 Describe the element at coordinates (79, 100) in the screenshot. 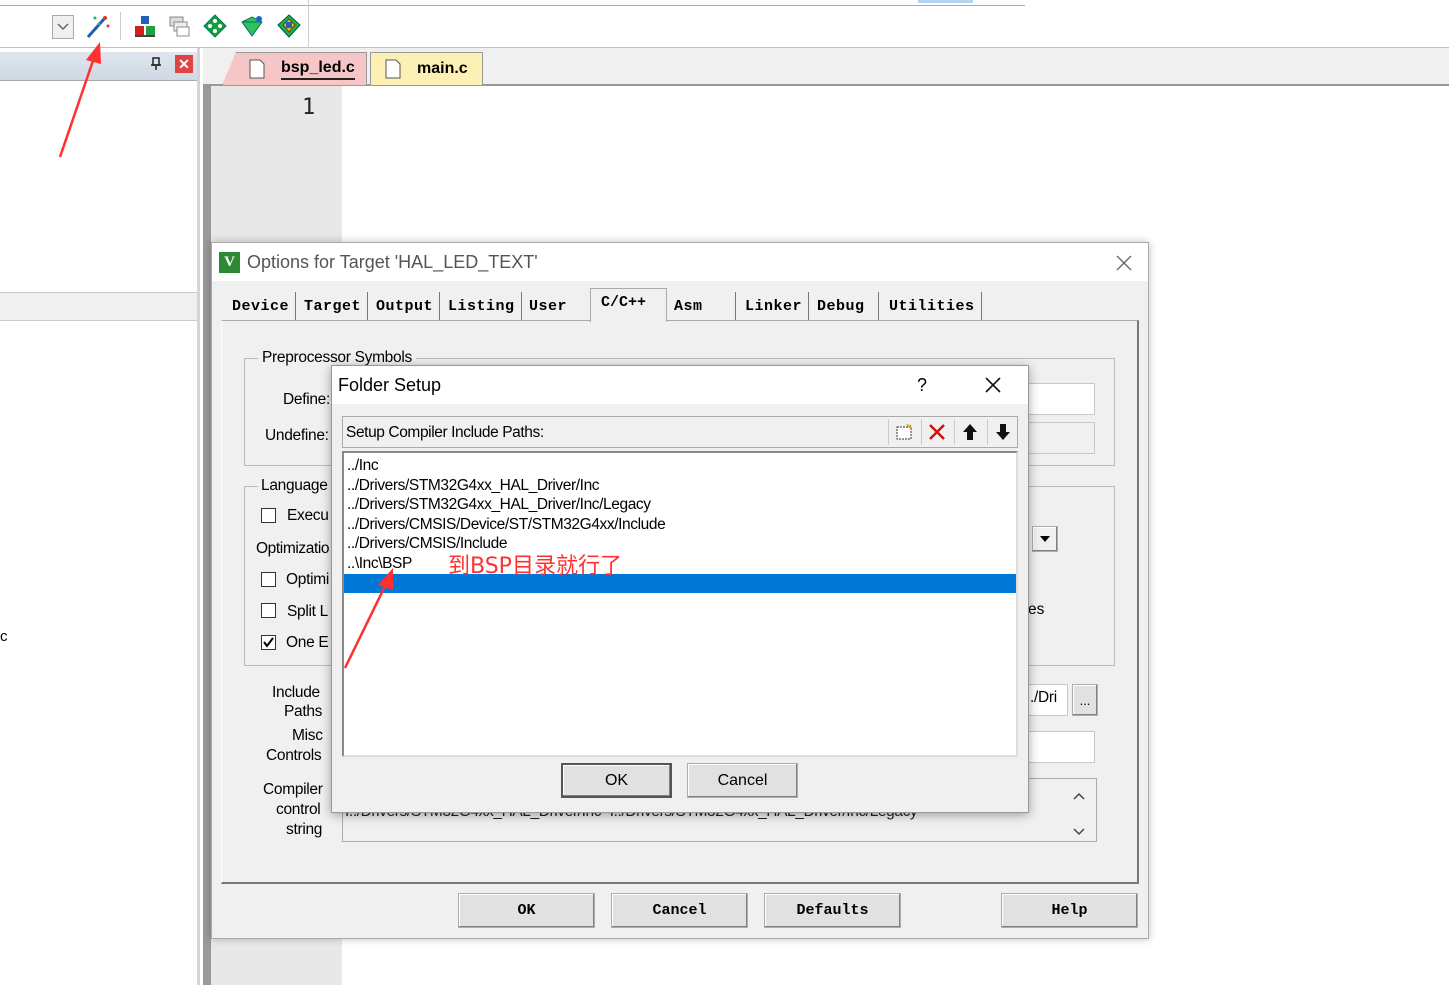

I see `arrow-to-wand-icon` at that location.